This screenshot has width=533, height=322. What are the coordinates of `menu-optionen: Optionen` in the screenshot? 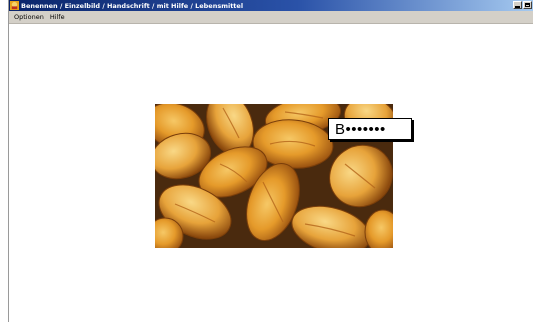 It's located at (28, 17).